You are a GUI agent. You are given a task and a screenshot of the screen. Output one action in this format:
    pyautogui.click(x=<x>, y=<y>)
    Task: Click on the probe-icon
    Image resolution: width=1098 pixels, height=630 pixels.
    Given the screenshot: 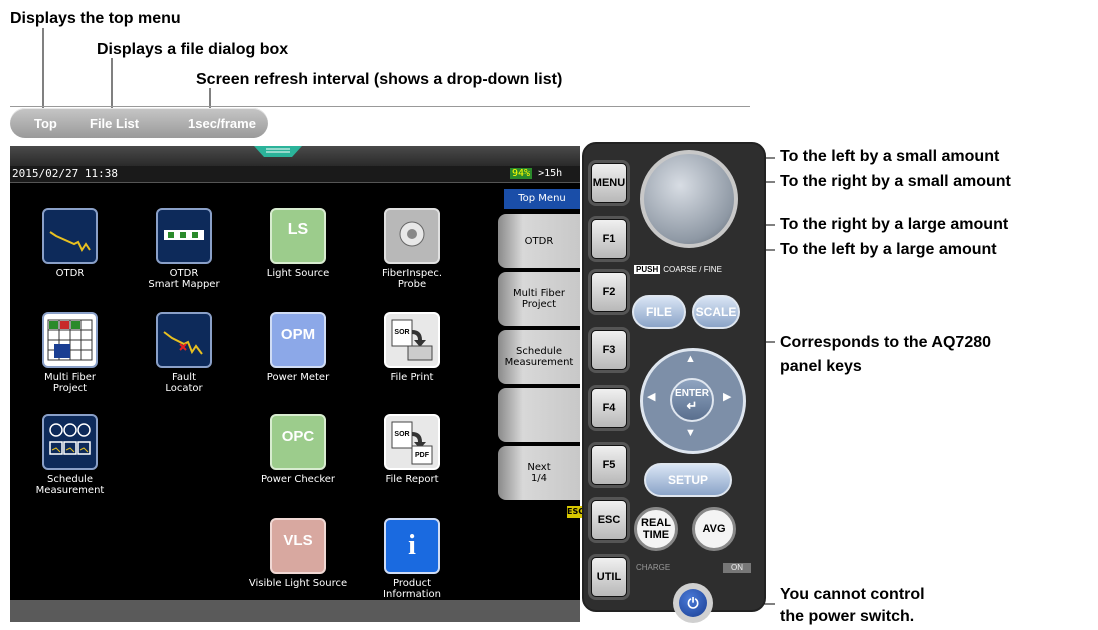 What is the action you would take?
    pyautogui.click(x=412, y=236)
    